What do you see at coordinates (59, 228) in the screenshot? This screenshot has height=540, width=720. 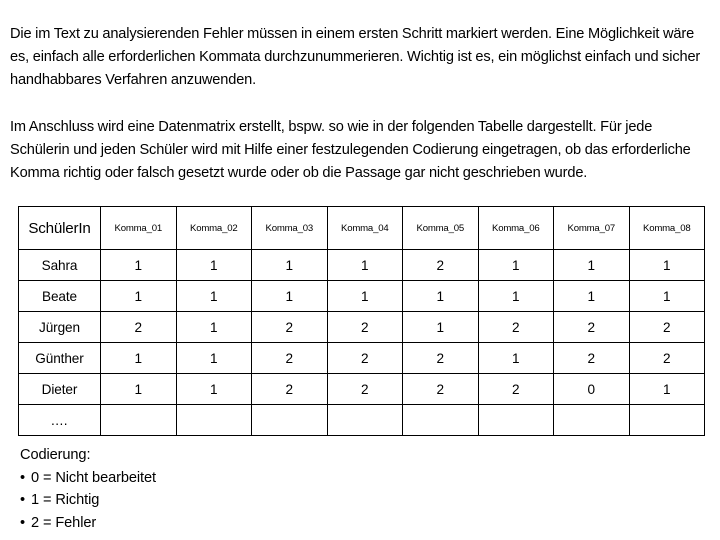 I see `column-header-schuelerin: SchülerIn` at bounding box center [59, 228].